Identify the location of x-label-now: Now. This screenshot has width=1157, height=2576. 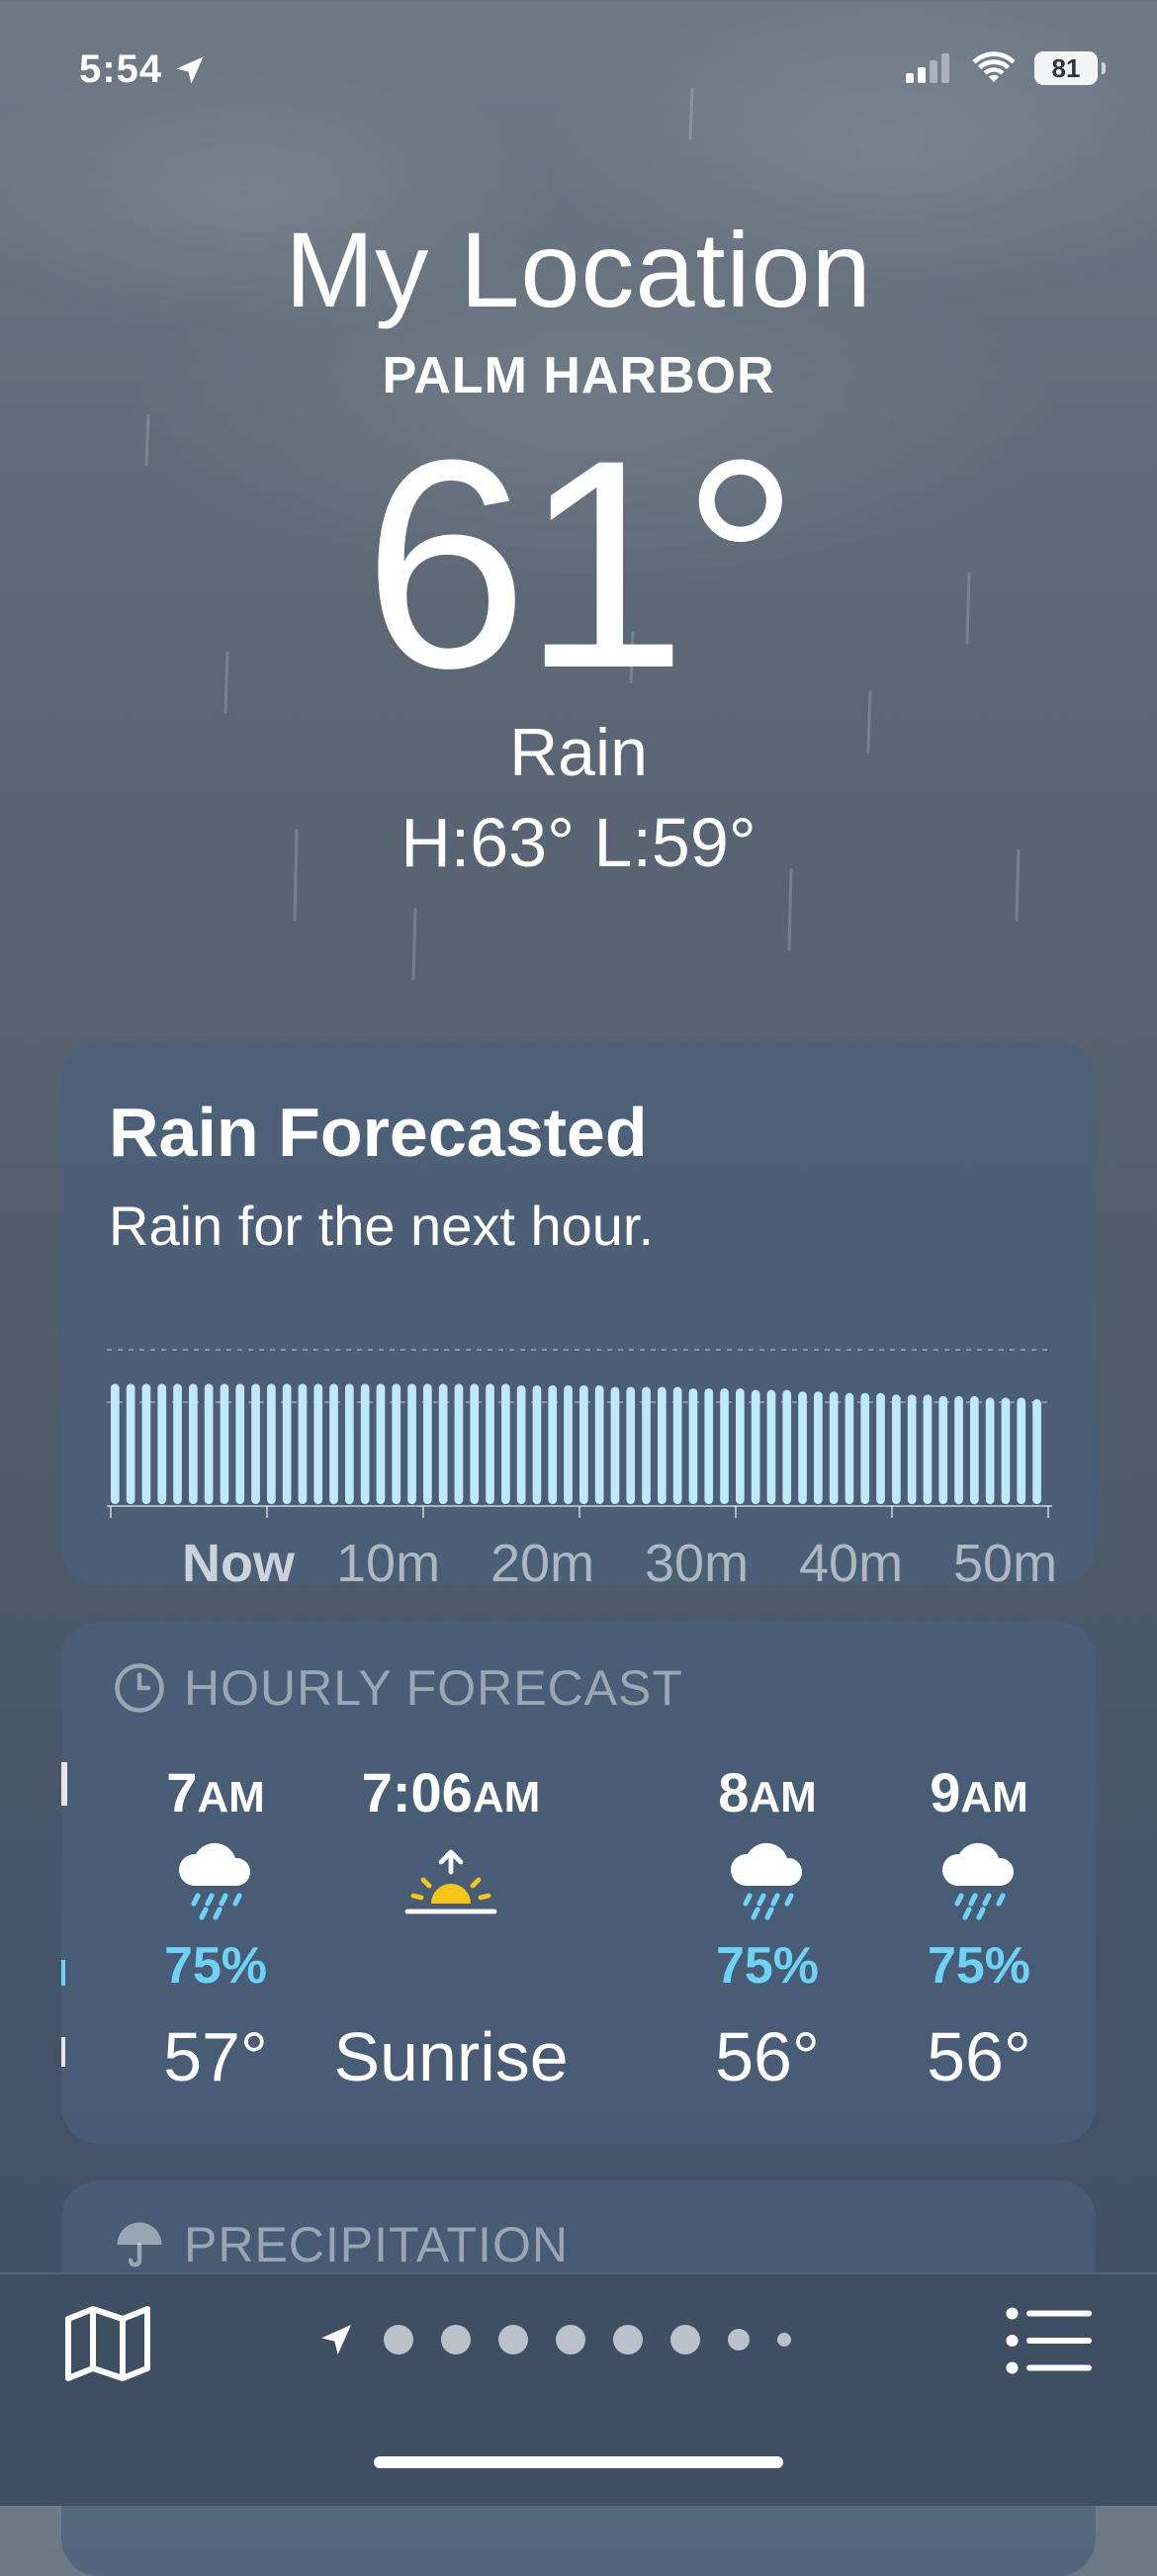
(239, 1563).